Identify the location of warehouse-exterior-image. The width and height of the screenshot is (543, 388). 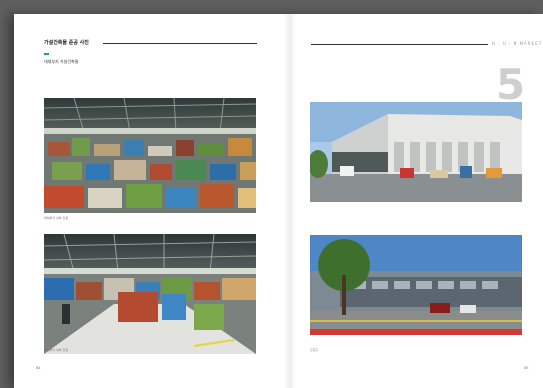
(416, 152).